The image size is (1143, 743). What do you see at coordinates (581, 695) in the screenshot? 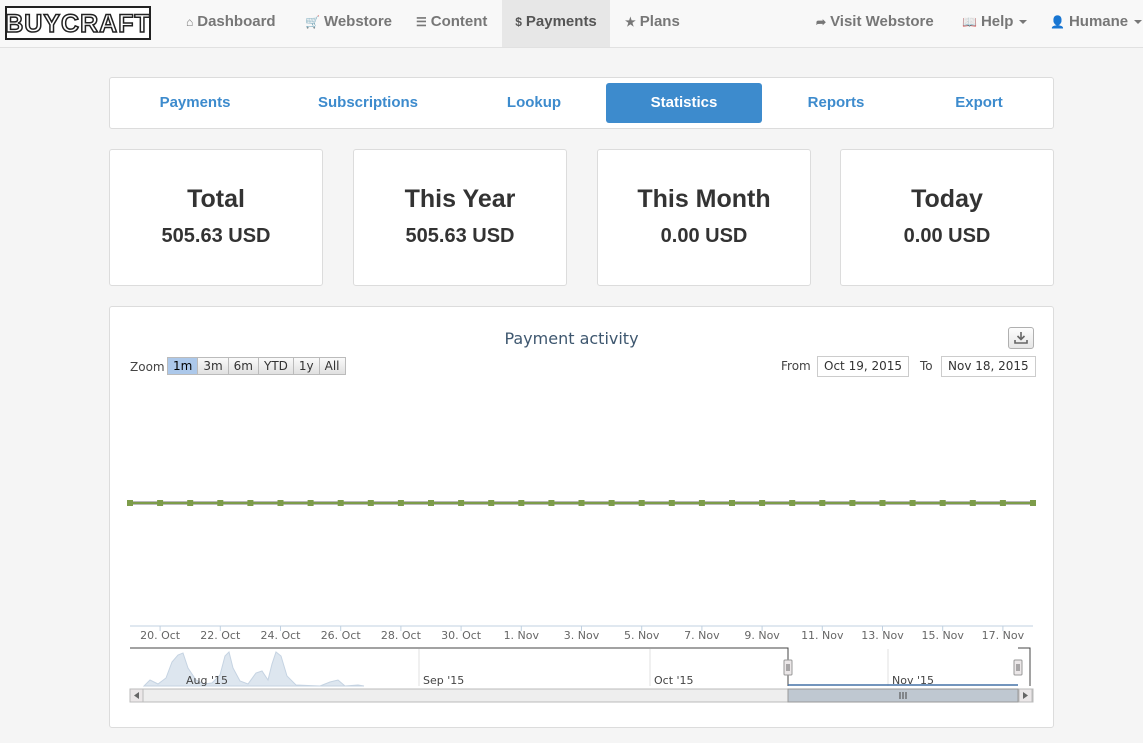
I see `range-scrollbar` at bounding box center [581, 695].